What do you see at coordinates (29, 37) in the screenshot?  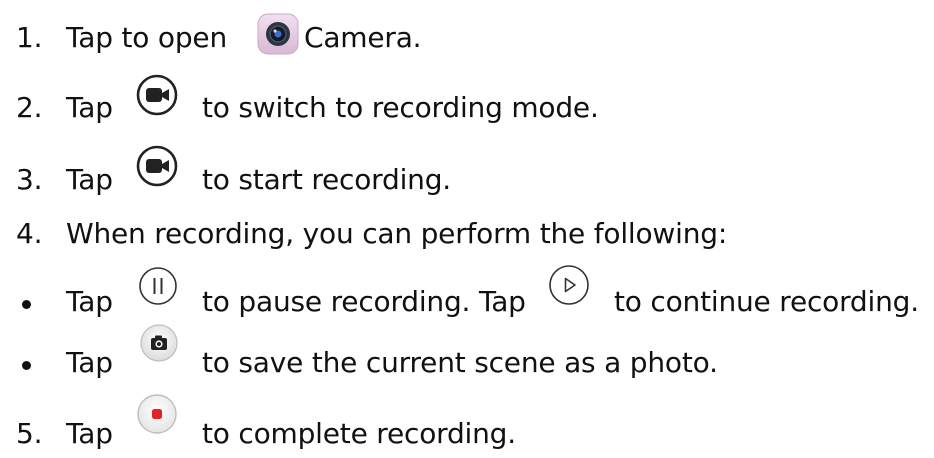 I see `step-number: 1.` at bounding box center [29, 37].